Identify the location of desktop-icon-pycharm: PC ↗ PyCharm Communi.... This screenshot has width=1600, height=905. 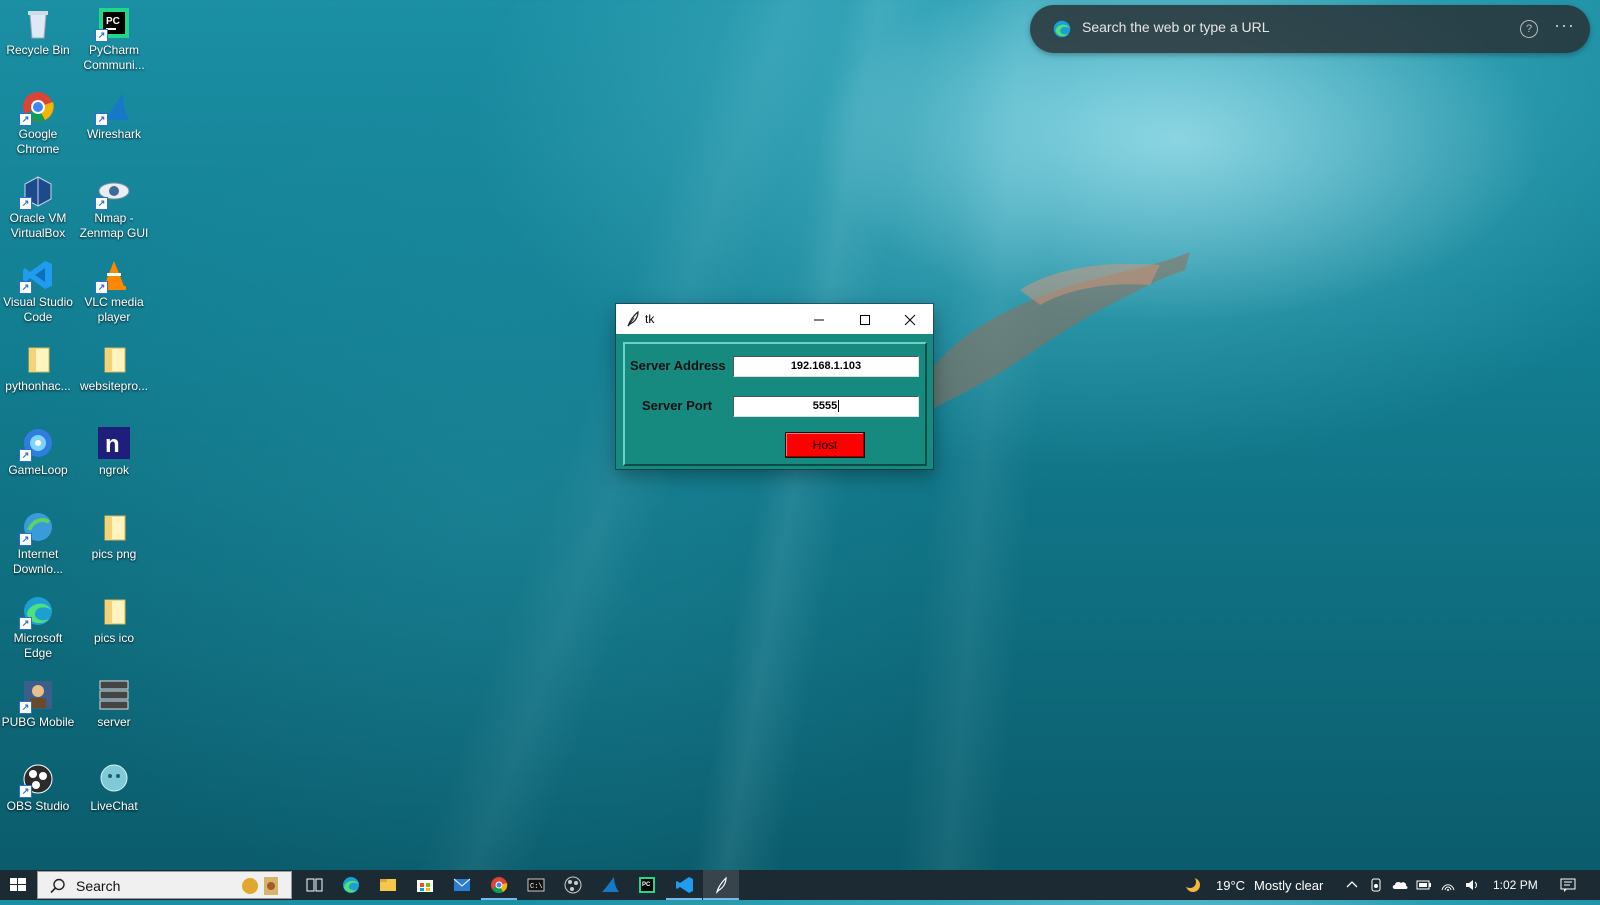
(114, 40).